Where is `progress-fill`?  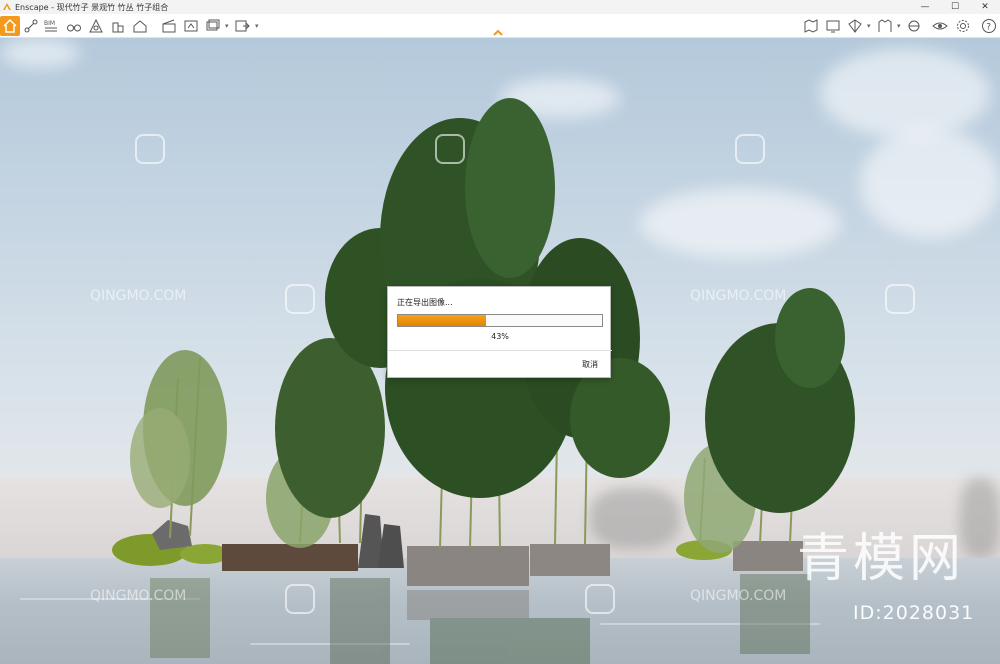
progress-fill is located at coordinates (442, 320).